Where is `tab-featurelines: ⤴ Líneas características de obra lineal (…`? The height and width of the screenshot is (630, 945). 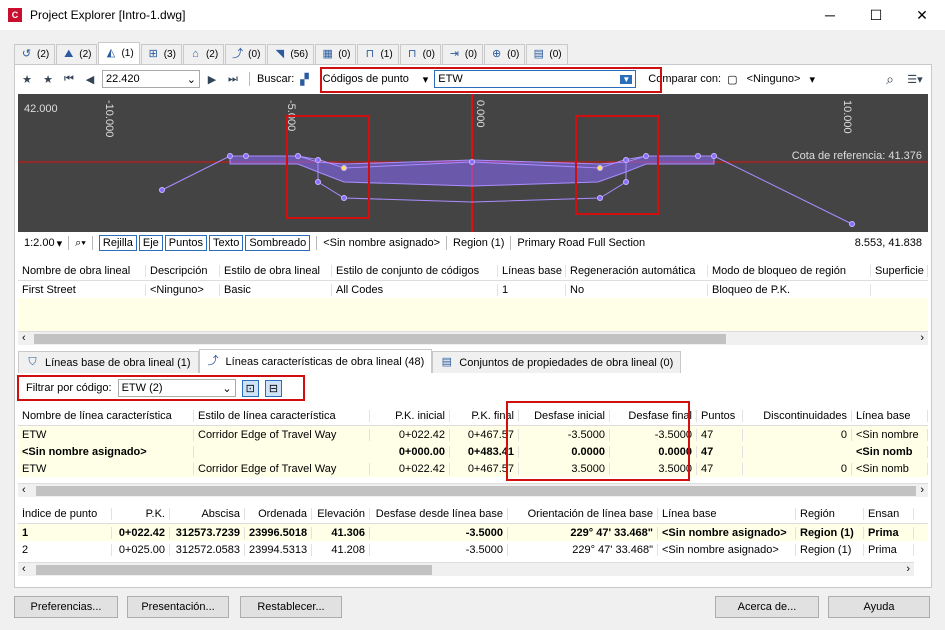
tab-featurelines: ⤴ Líneas características de obra lineal (… is located at coordinates (315, 361).